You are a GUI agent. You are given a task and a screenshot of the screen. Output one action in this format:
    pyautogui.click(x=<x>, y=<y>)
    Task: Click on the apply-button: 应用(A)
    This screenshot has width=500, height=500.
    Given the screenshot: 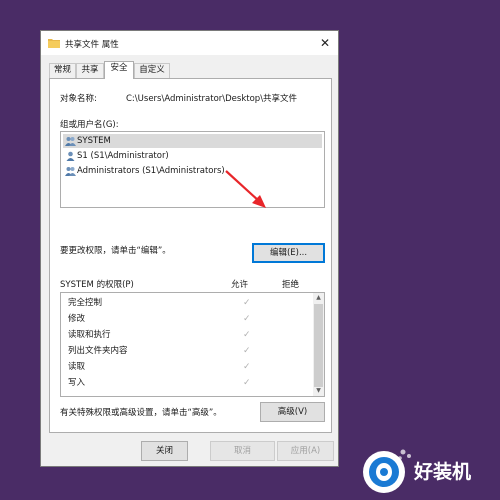 What is the action you would take?
    pyautogui.click(x=305, y=451)
    